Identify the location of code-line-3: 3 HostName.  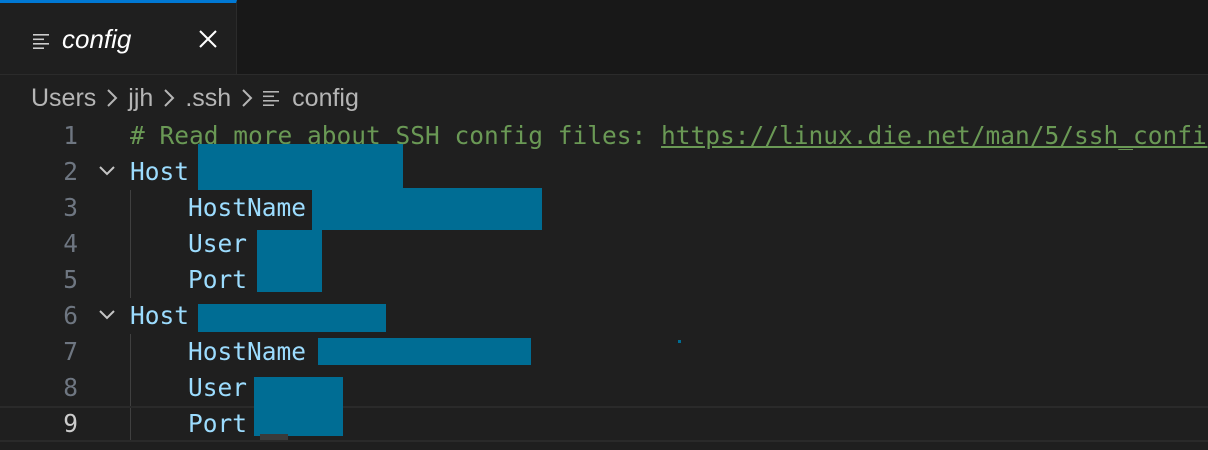
(604, 209).